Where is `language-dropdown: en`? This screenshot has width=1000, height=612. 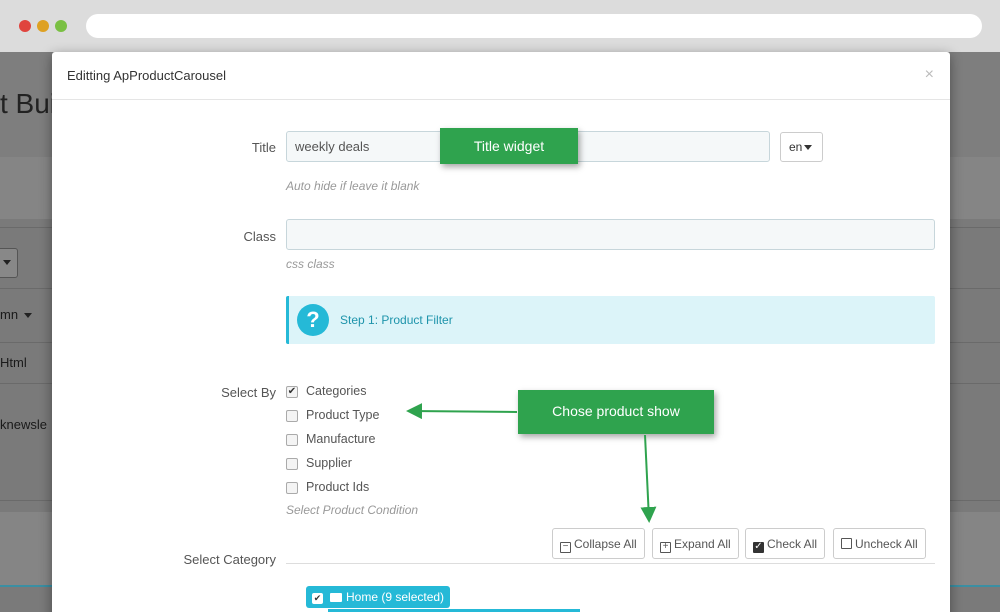
language-dropdown: en is located at coordinates (801, 147).